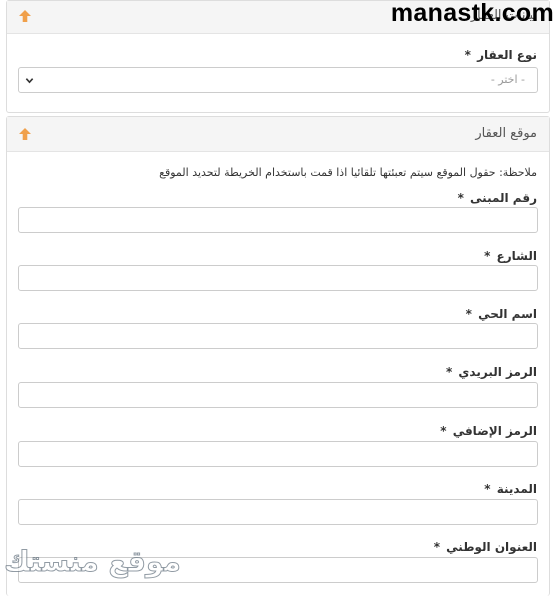  I want to click on postal-code-label: الرمز البريدي *, so click(491, 372).